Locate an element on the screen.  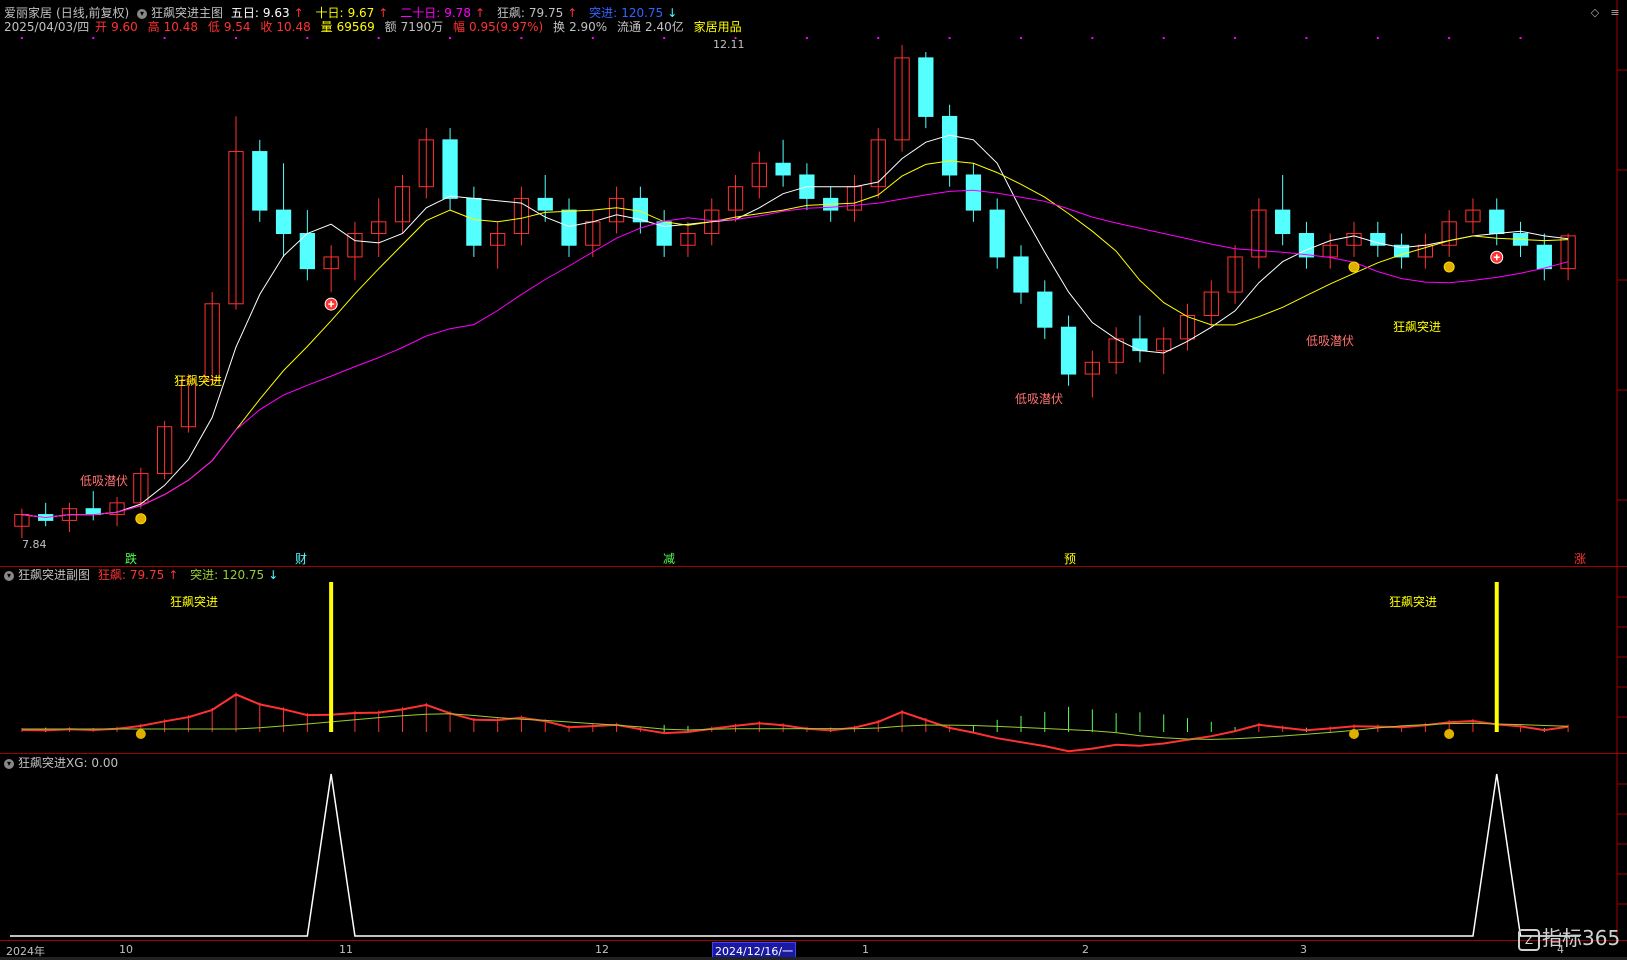
high-price-label: 12.11 is located at coordinates (729, 44).